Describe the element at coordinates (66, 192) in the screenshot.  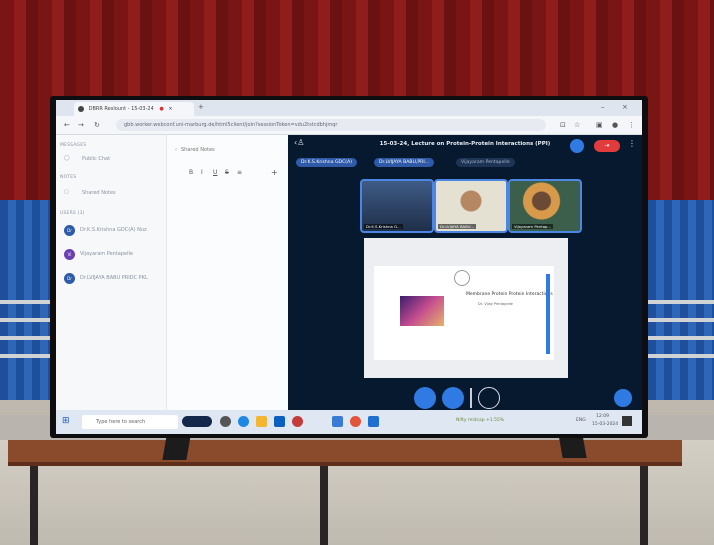
I see `notes-icon: ▢` at that location.